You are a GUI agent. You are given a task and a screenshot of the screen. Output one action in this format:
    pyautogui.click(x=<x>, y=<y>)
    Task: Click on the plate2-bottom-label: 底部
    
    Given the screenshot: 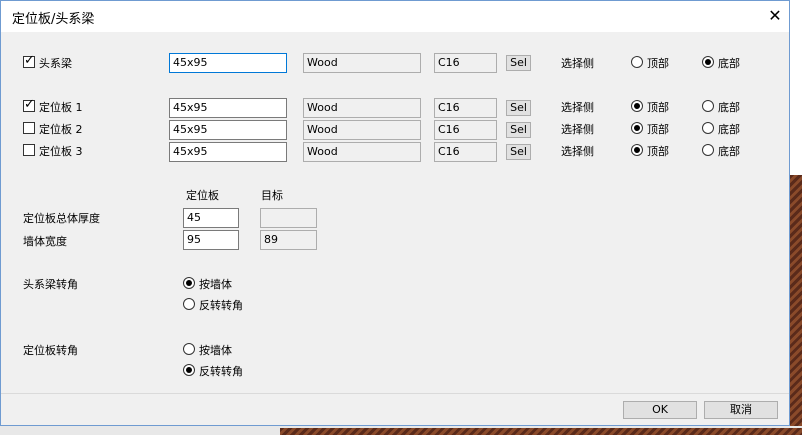 What is the action you would take?
    pyautogui.click(x=729, y=129)
    